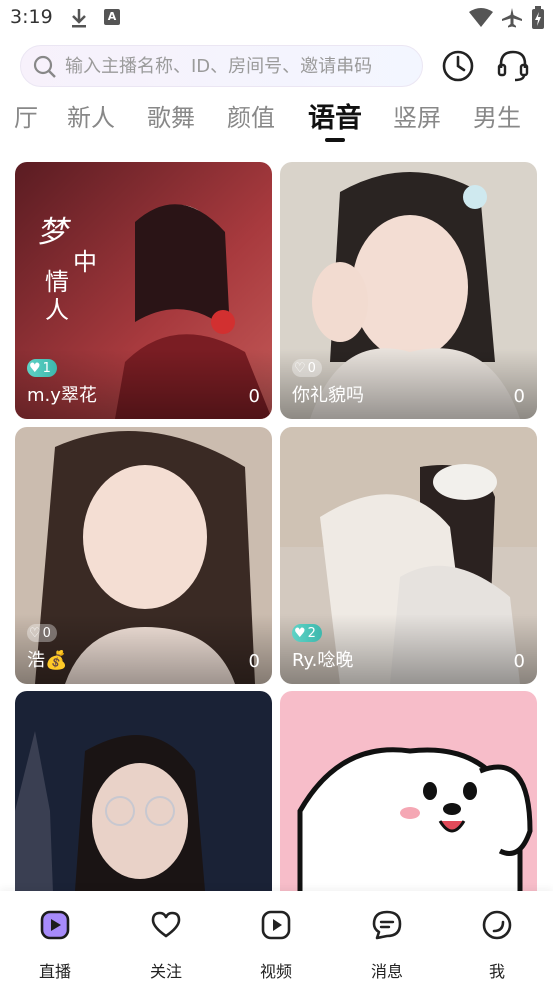  I want to click on search-icon, so click(44, 66).